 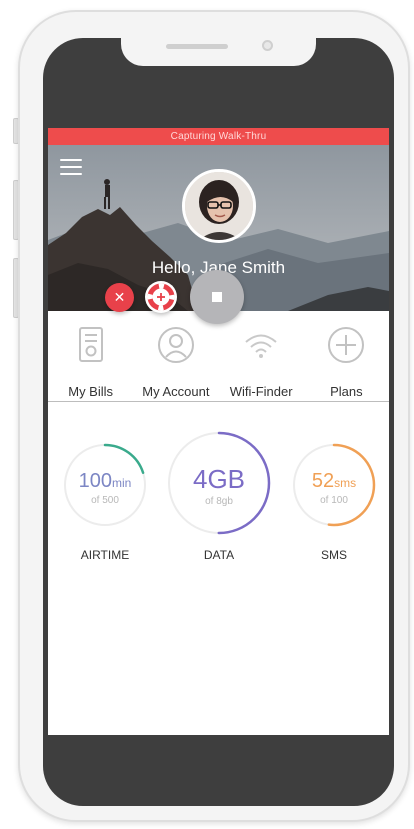 I want to click on recorder-close-button: ✕, so click(x=119, y=297).